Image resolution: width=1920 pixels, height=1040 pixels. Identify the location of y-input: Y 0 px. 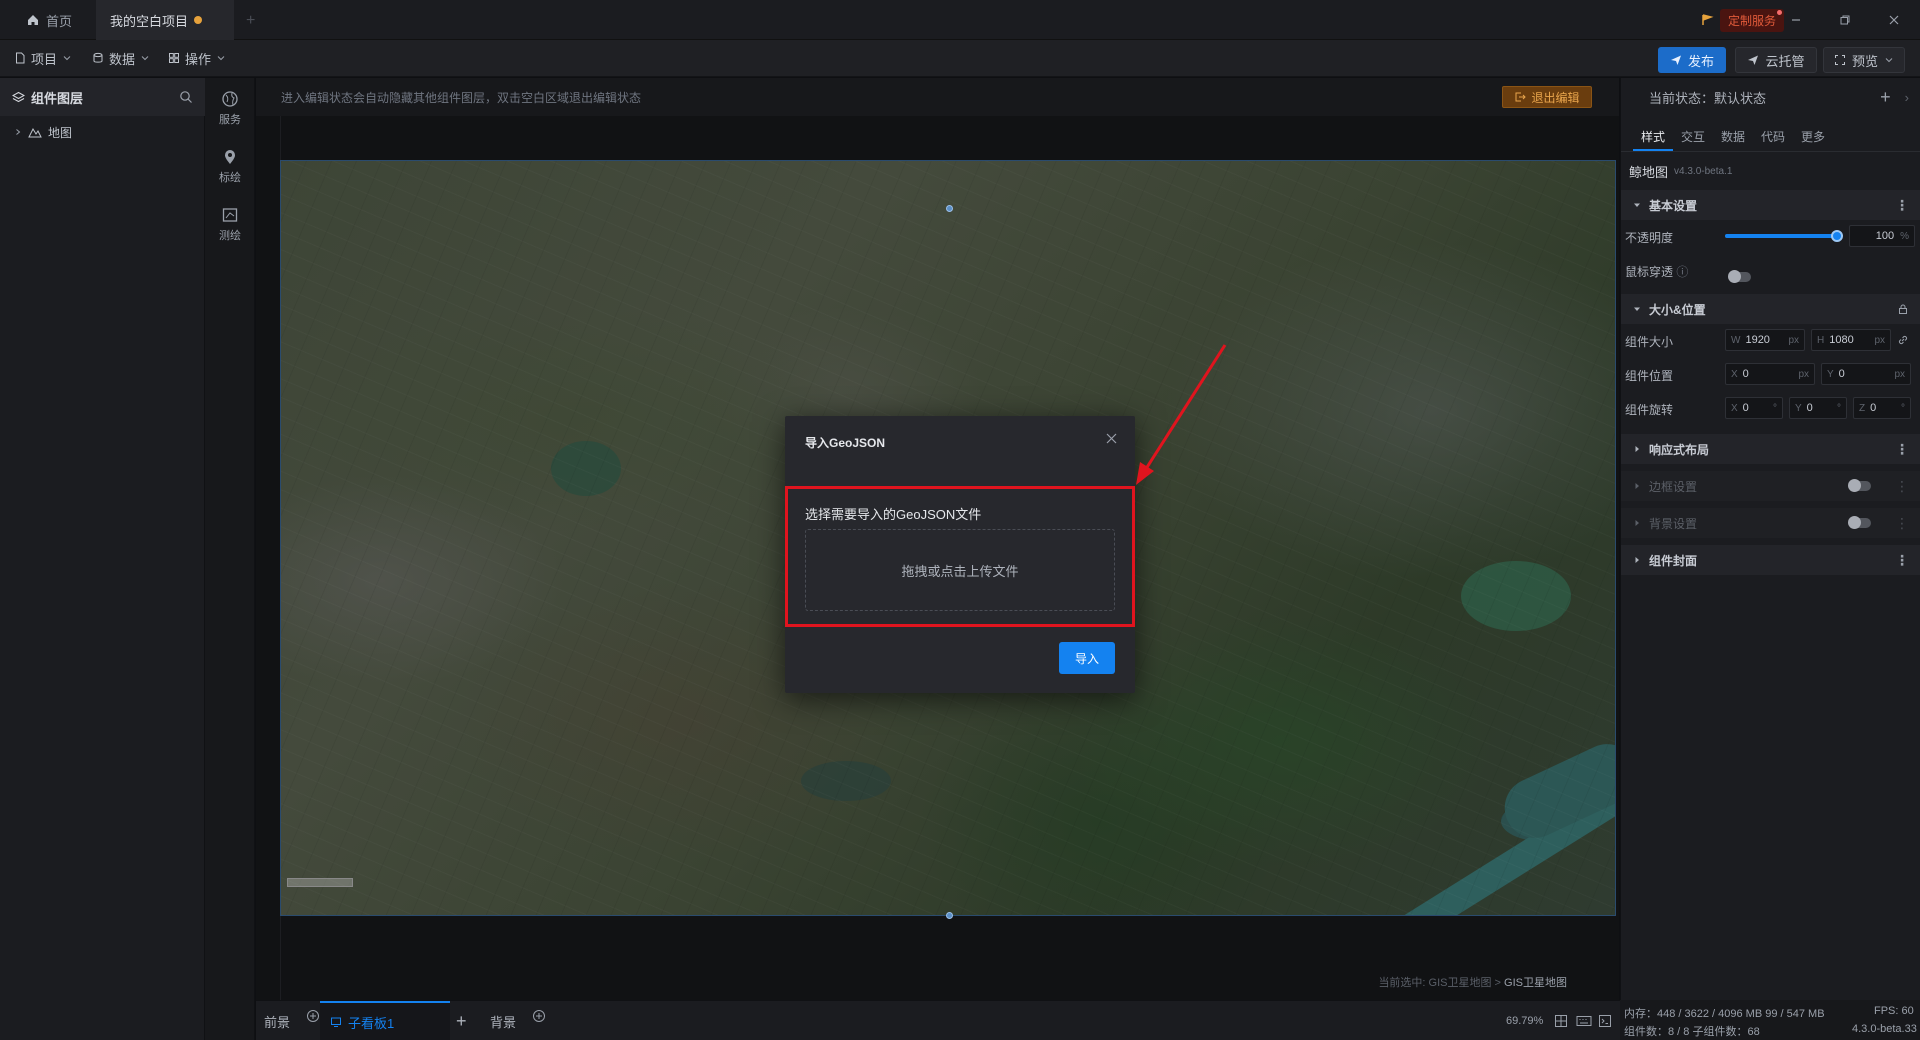
(1866, 374).